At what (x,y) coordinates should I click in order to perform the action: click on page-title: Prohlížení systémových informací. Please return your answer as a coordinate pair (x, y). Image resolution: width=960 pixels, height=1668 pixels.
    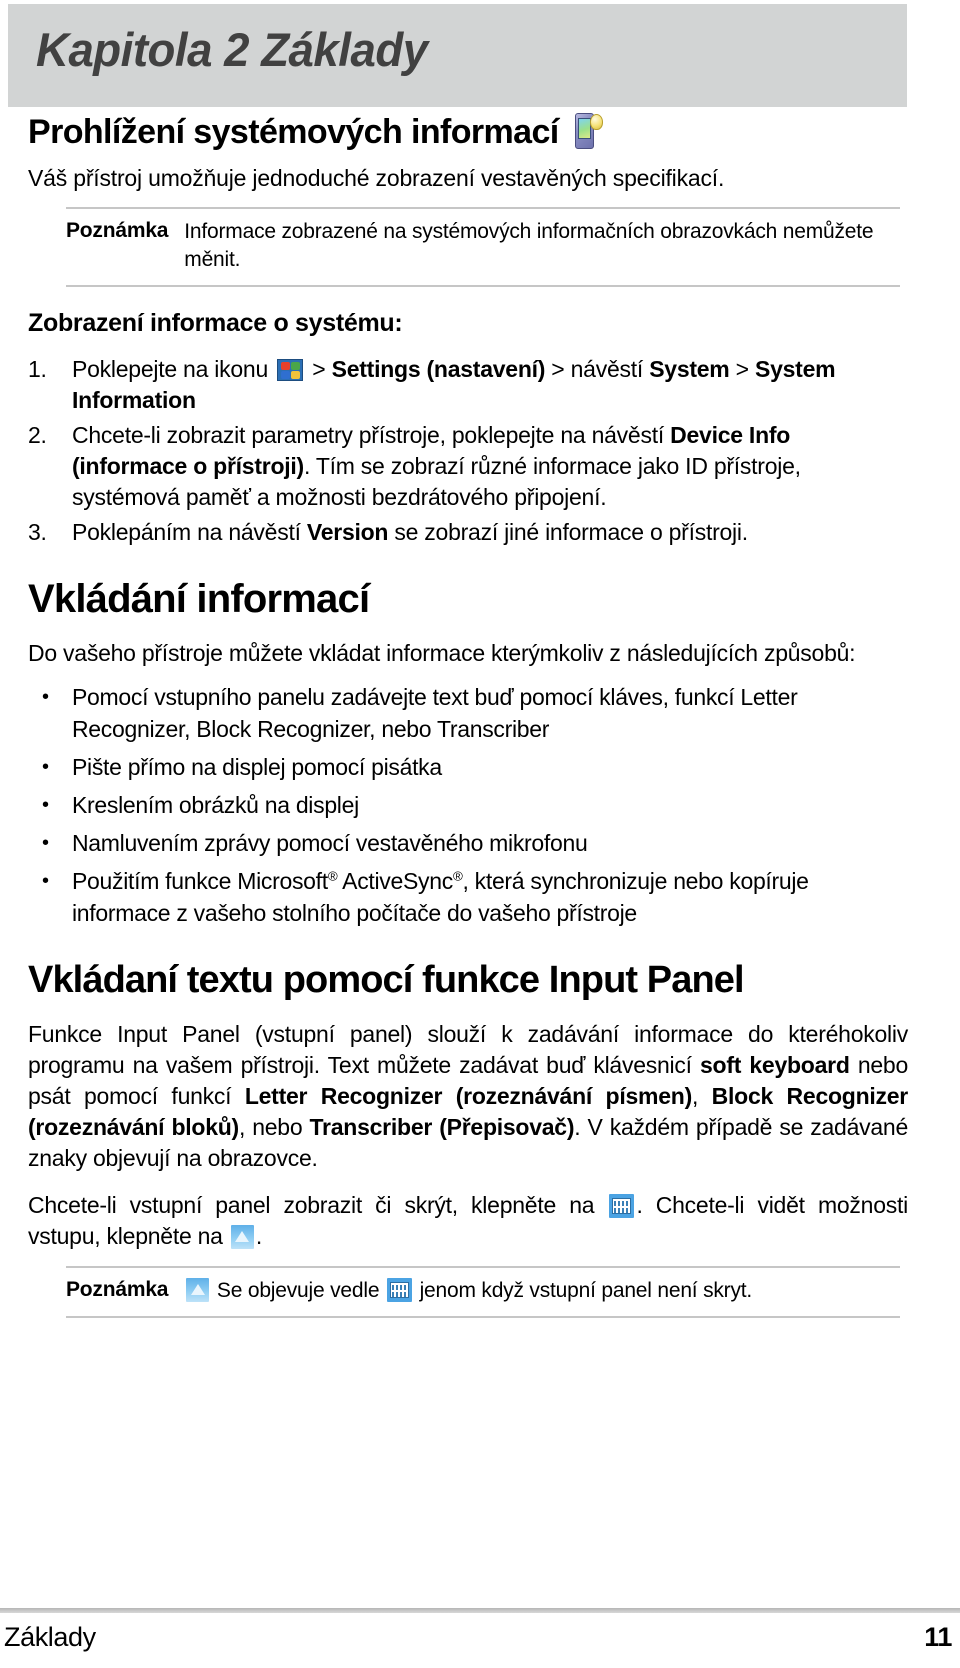
    Looking at the image, I should click on (468, 132).